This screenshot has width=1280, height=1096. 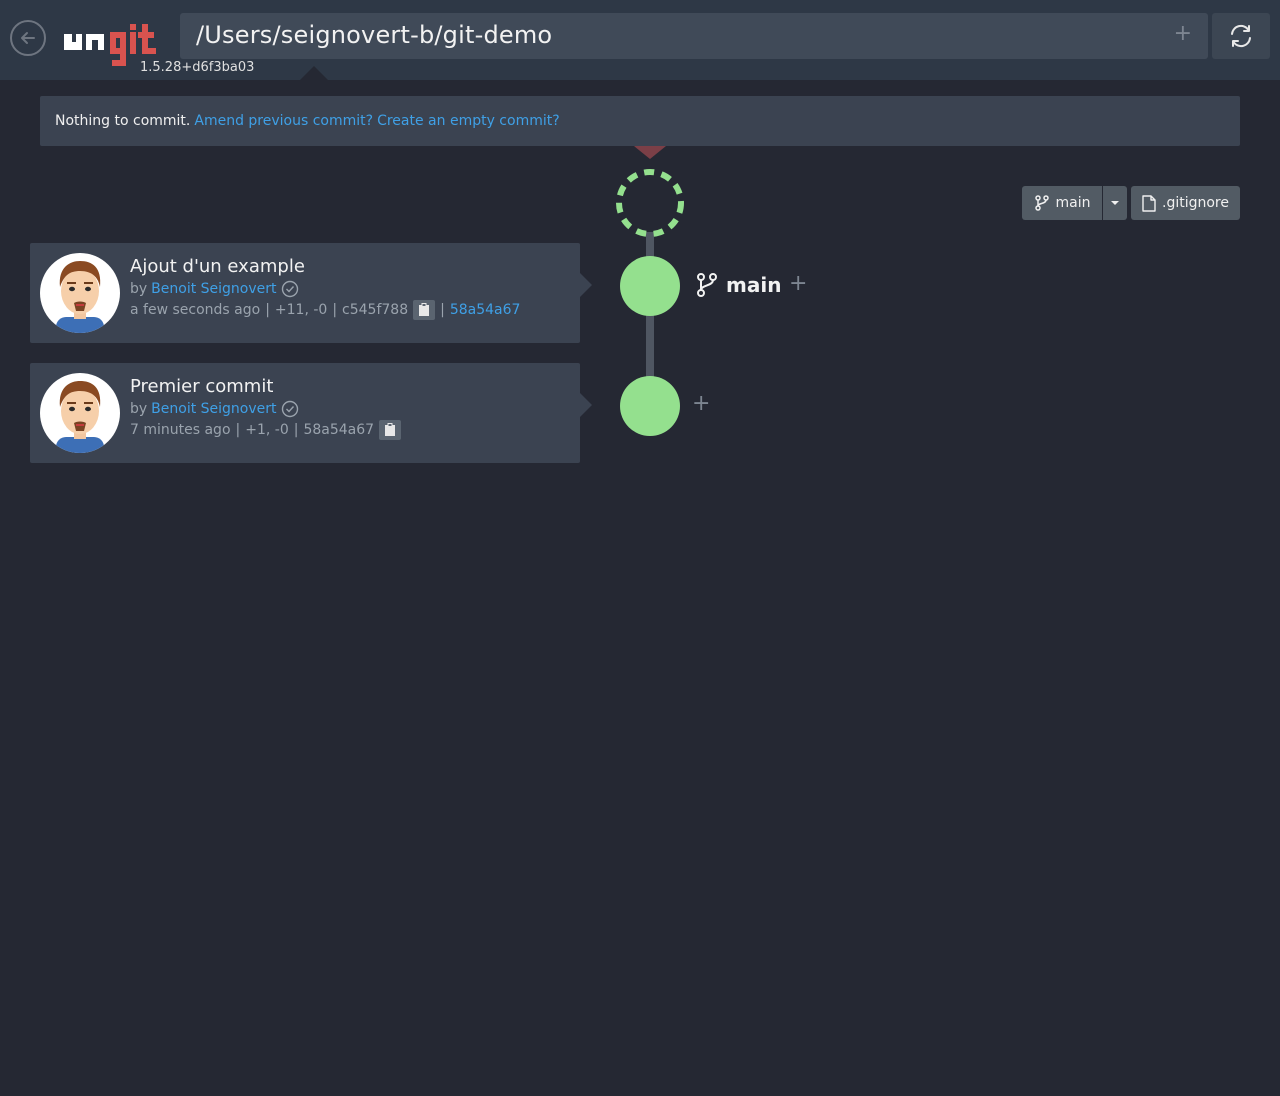 What do you see at coordinates (339, 430) in the screenshot?
I see `commit-sha: 58a54a67` at bounding box center [339, 430].